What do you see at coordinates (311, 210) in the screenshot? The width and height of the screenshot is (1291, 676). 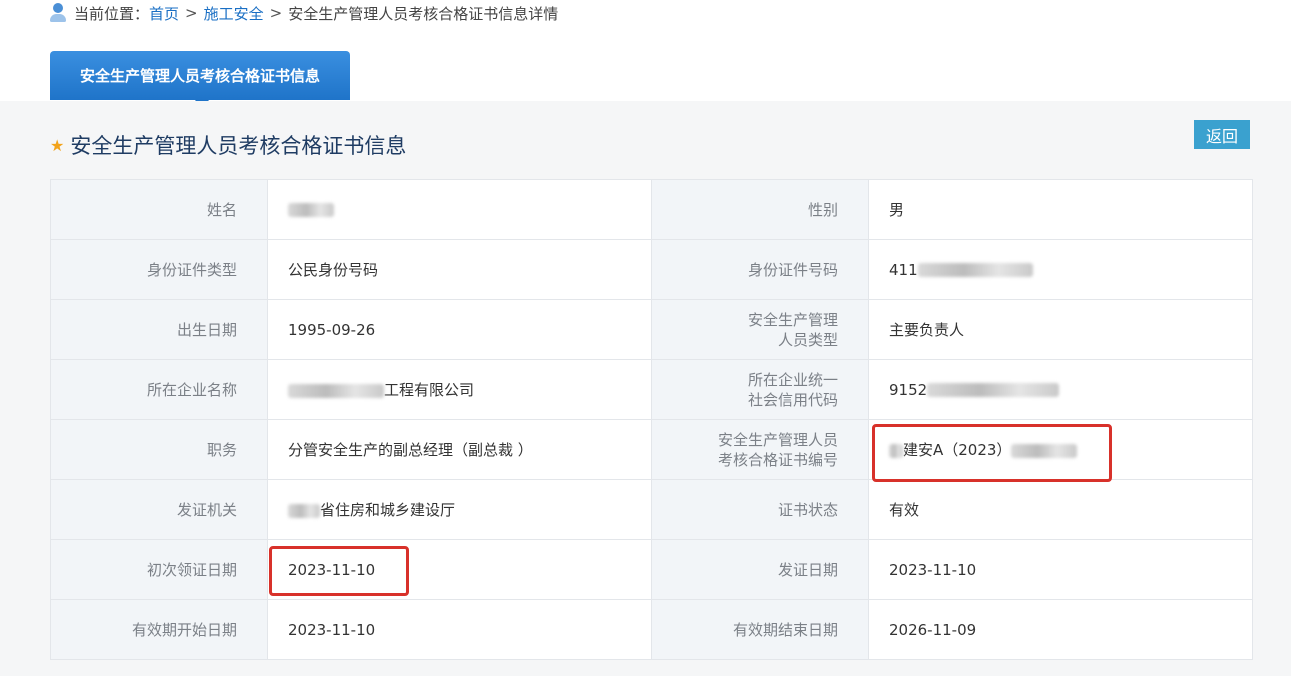 I see `redacted-name` at bounding box center [311, 210].